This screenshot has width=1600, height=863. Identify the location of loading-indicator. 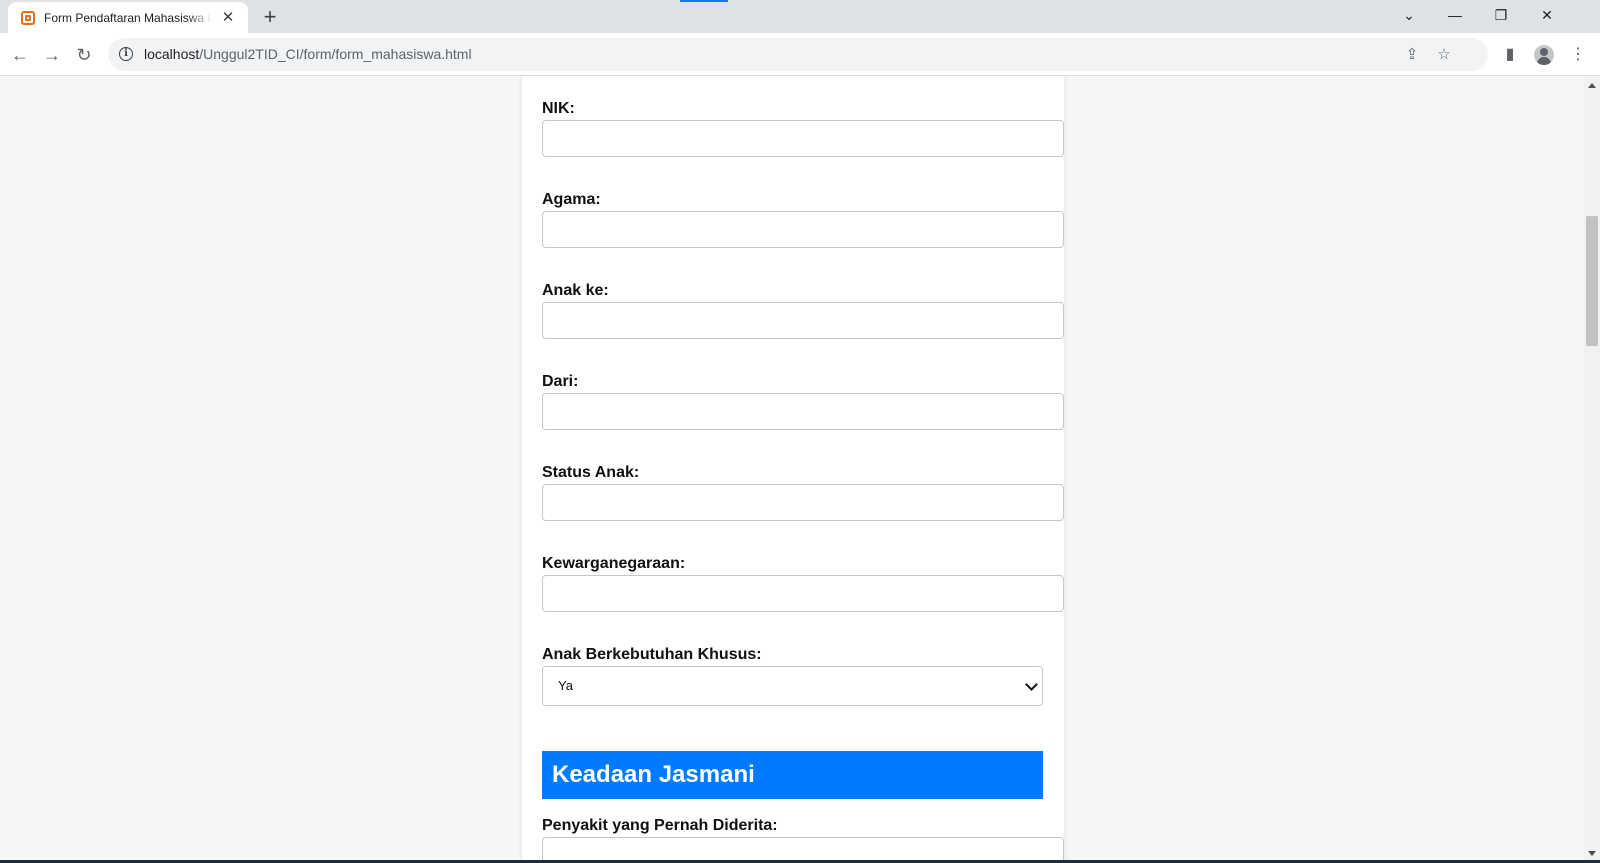
(704, 1).